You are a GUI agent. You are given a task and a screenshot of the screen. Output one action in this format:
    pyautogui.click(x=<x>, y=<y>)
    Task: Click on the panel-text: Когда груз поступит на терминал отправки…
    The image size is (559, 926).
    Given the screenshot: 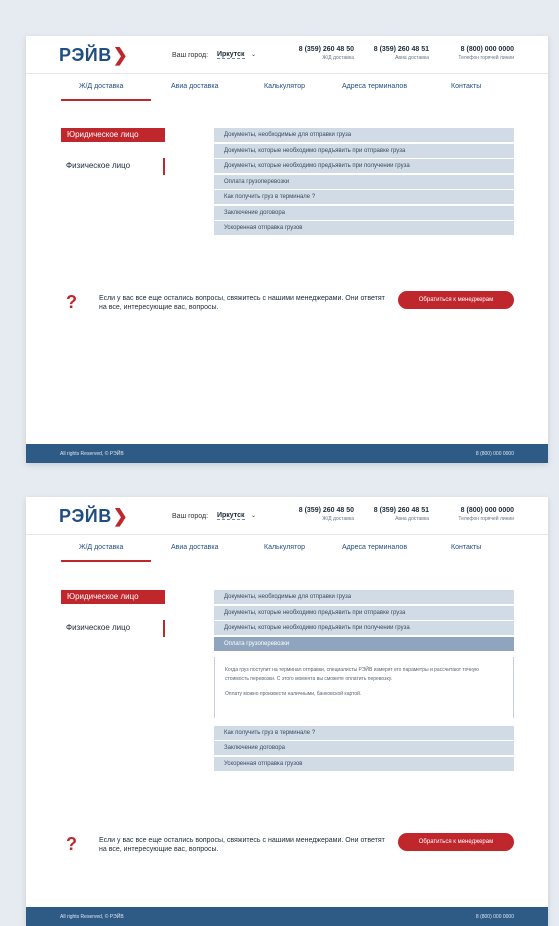 What is the action you would take?
    pyautogui.click(x=352, y=674)
    